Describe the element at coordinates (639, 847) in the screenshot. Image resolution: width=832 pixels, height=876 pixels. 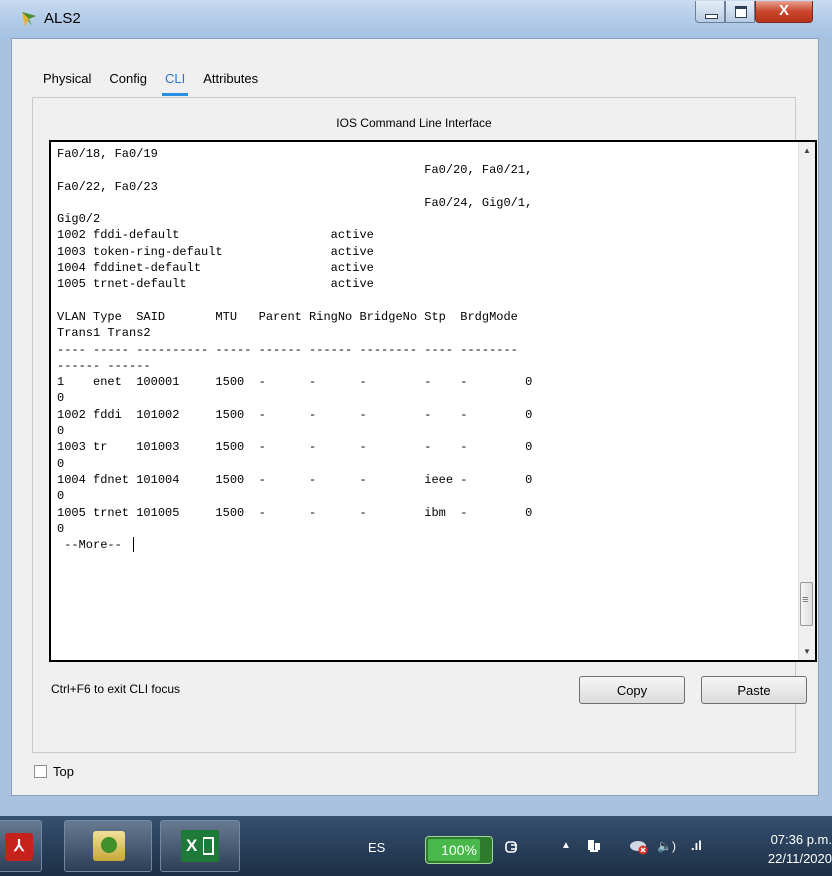
I see `network-disconnected-icon` at that location.